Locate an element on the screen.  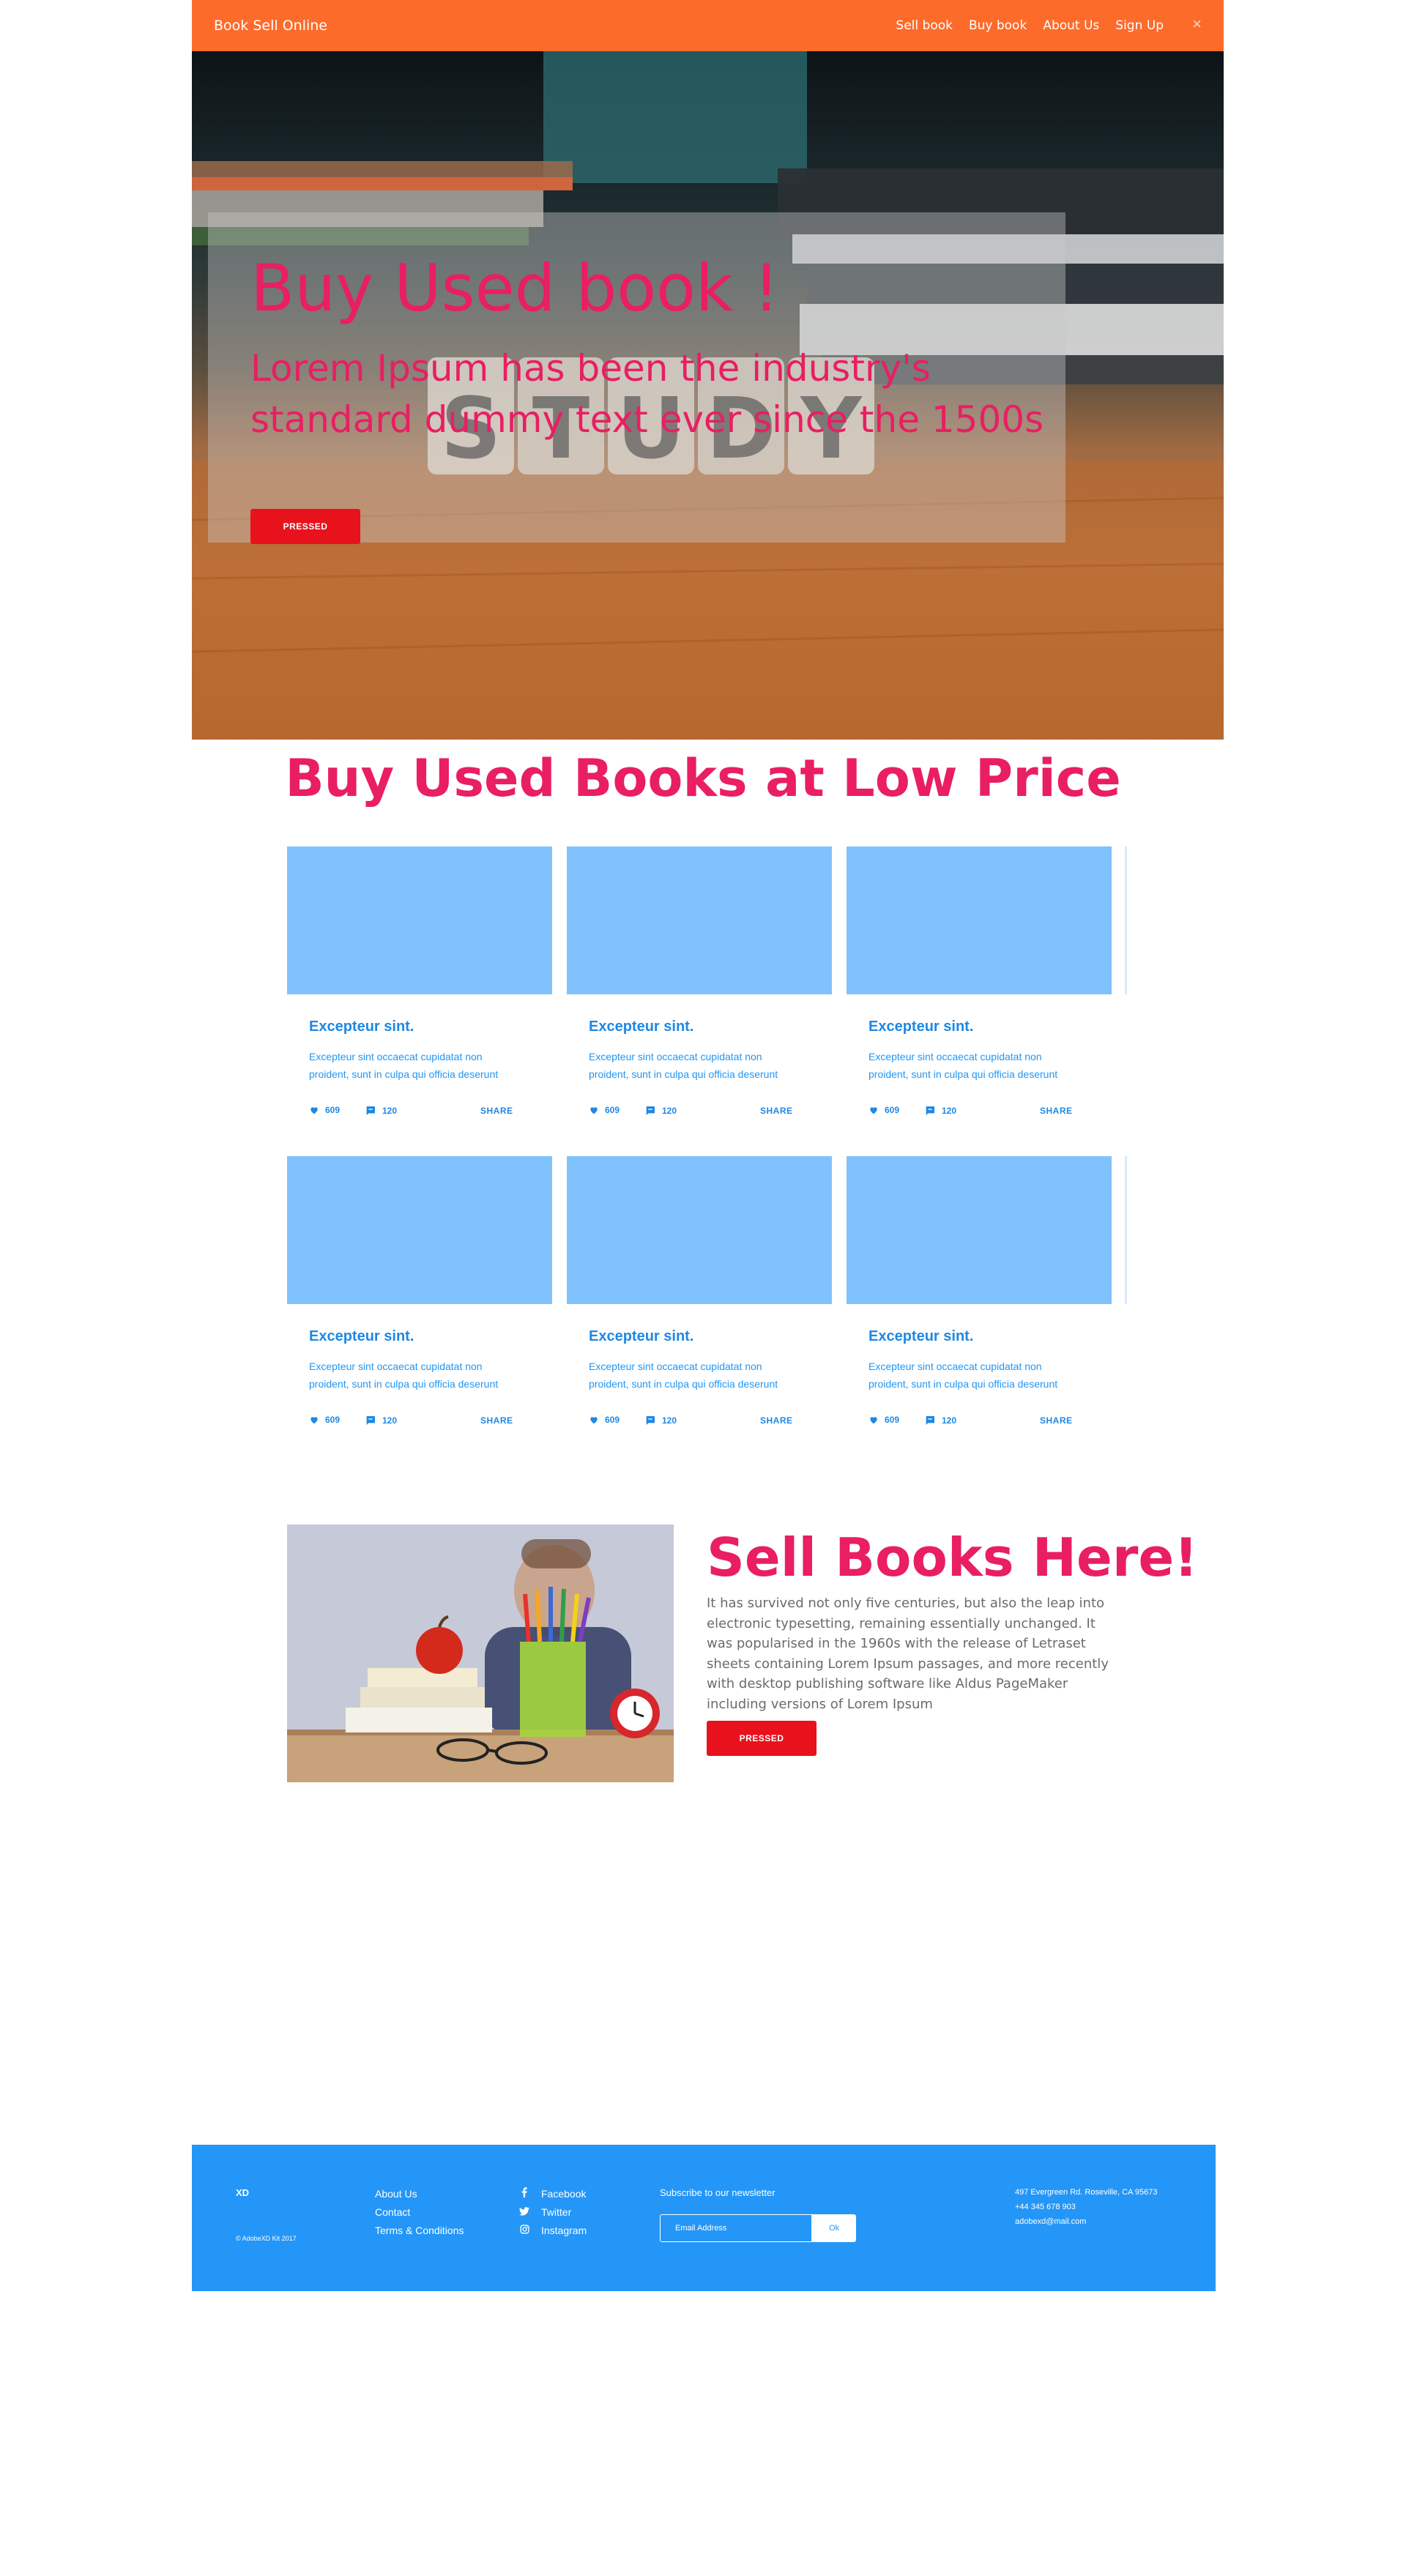
nav-link-about-us: About Us is located at coordinates (1071, 25).